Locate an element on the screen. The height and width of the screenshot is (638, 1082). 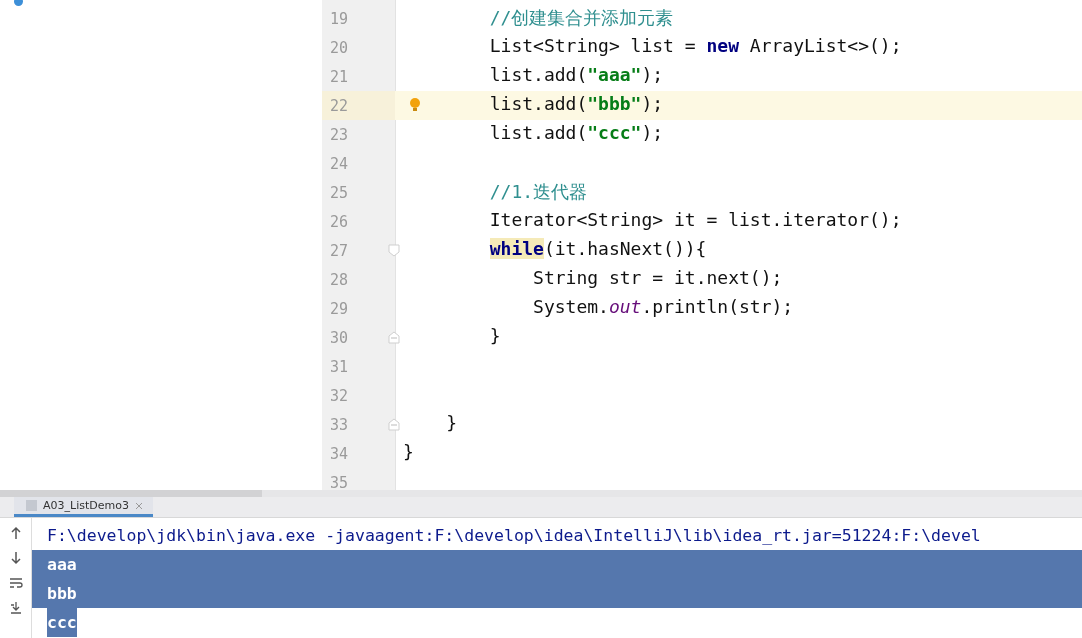
line-number: 31 is located at coordinates (339, 366).